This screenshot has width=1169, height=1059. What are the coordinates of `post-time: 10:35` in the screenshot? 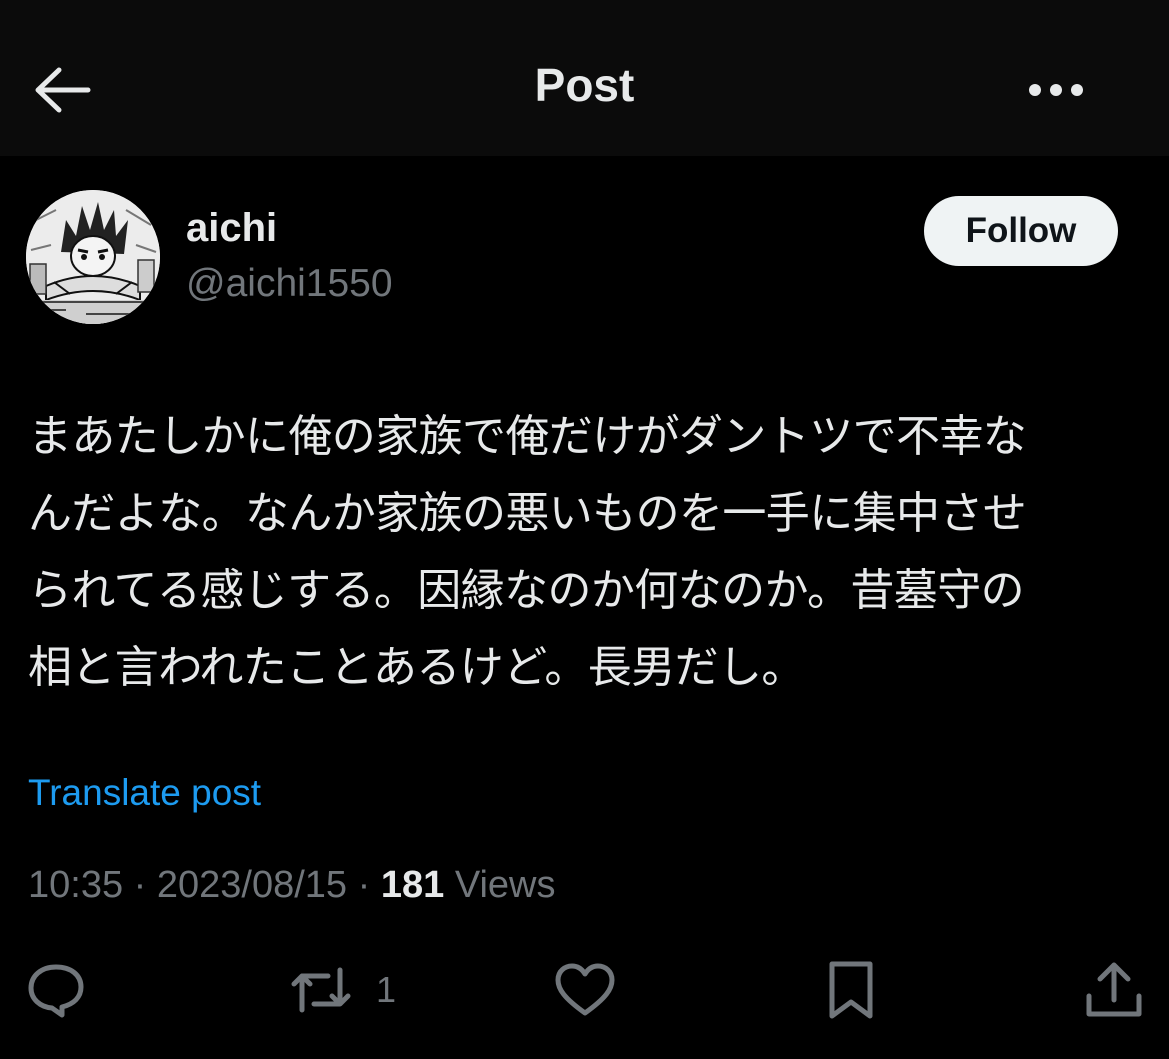 It's located at (75, 885).